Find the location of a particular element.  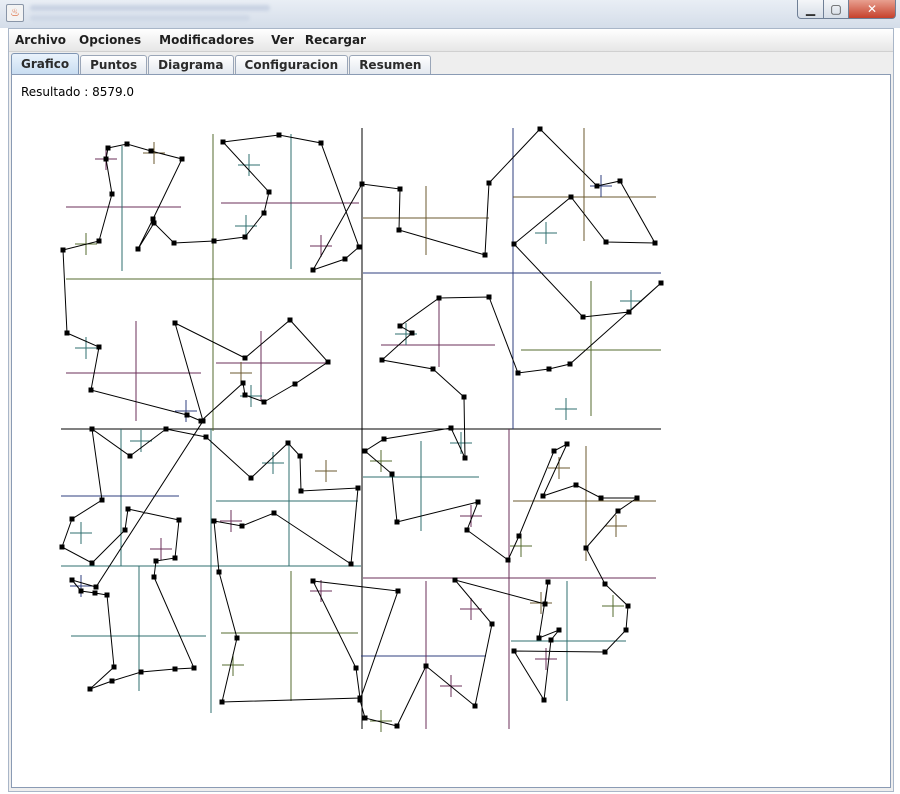

menu-archivo: Archivo is located at coordinates (40, 40).